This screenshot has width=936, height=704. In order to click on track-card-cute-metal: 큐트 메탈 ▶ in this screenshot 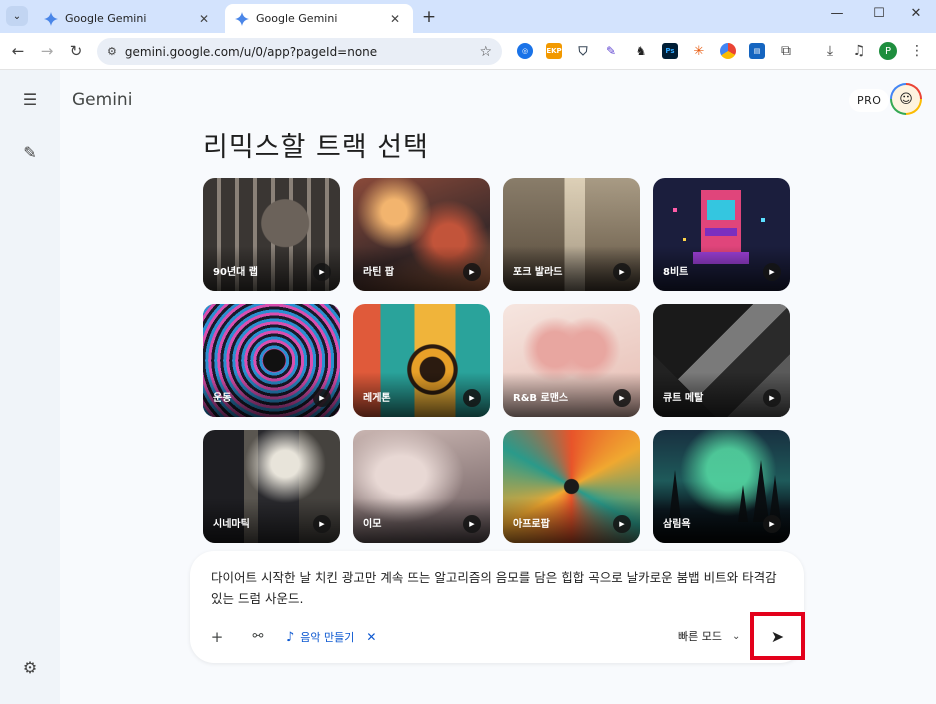, I will do `click(721, 360)`.